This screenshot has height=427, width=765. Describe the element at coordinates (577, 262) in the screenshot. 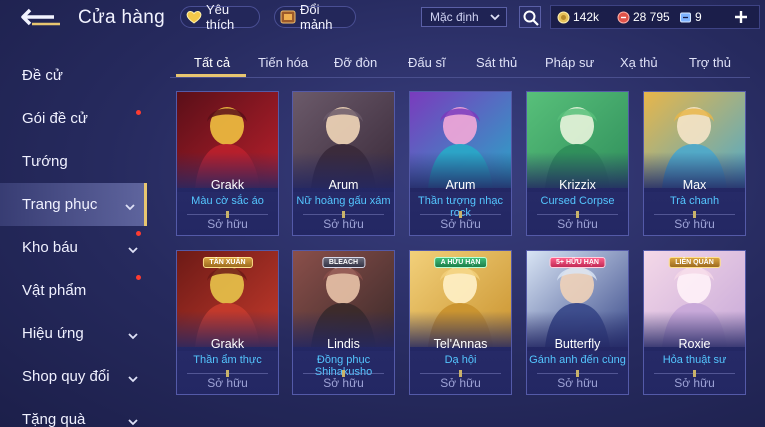

I see `skin-badge: 5+ HỮU HẠN` at that location.